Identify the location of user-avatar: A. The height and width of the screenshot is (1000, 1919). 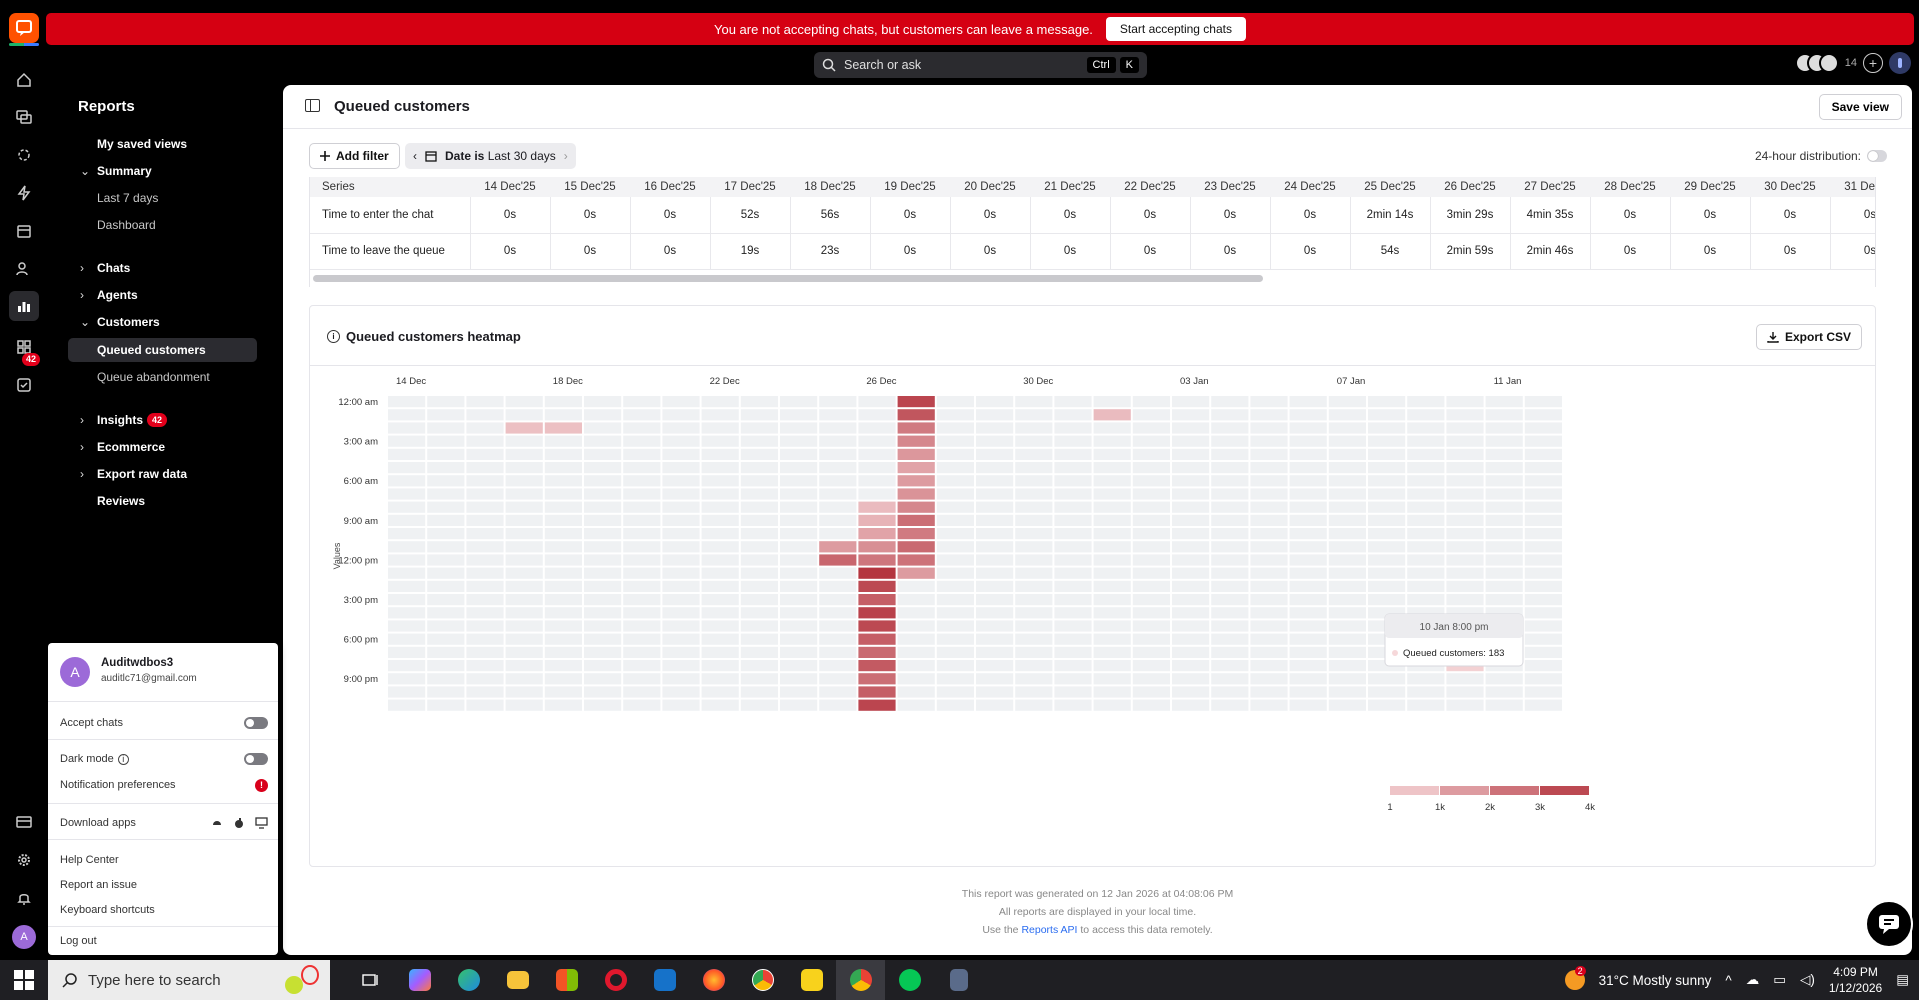
(24, 937).